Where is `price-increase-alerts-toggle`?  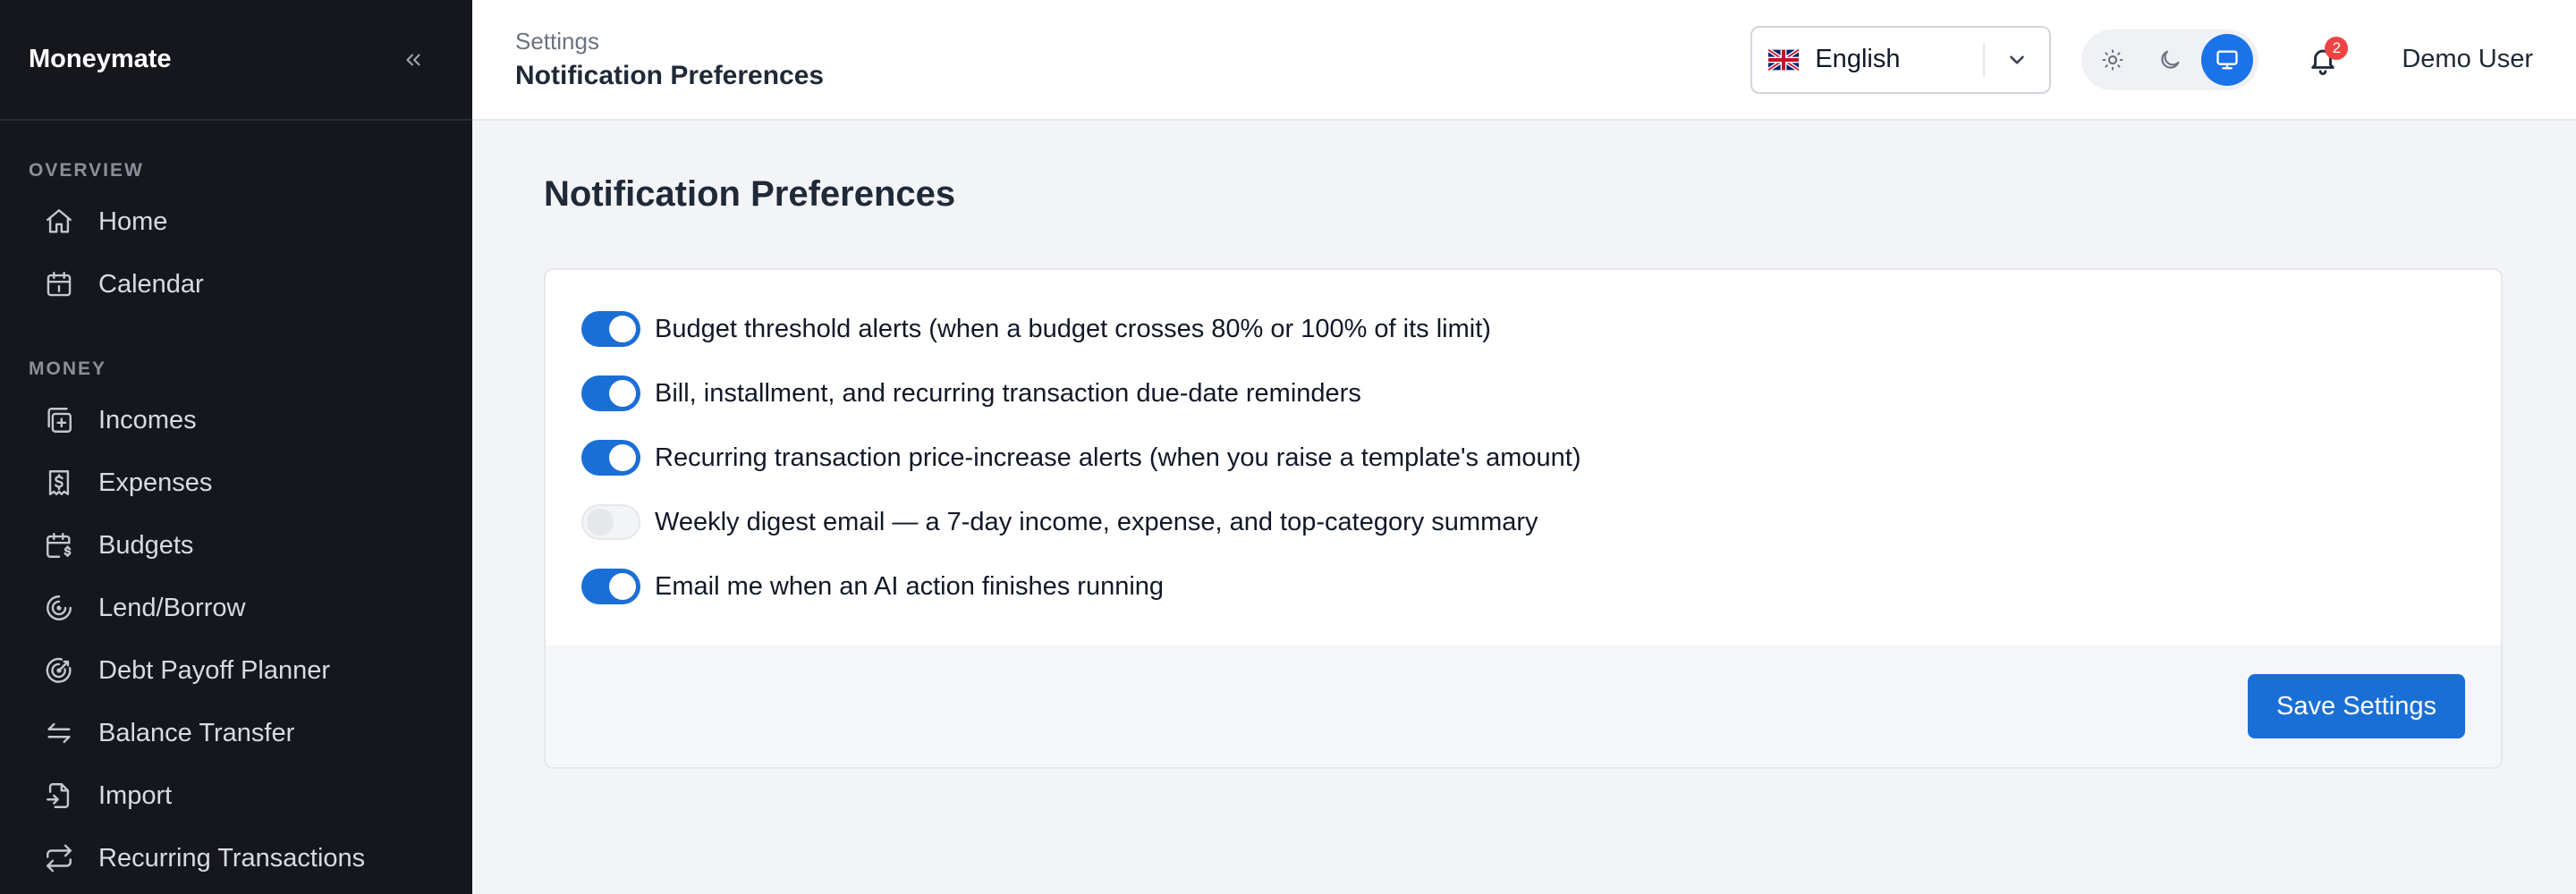 price-increase-alerts-toggle is located at coordinates (610, 458).